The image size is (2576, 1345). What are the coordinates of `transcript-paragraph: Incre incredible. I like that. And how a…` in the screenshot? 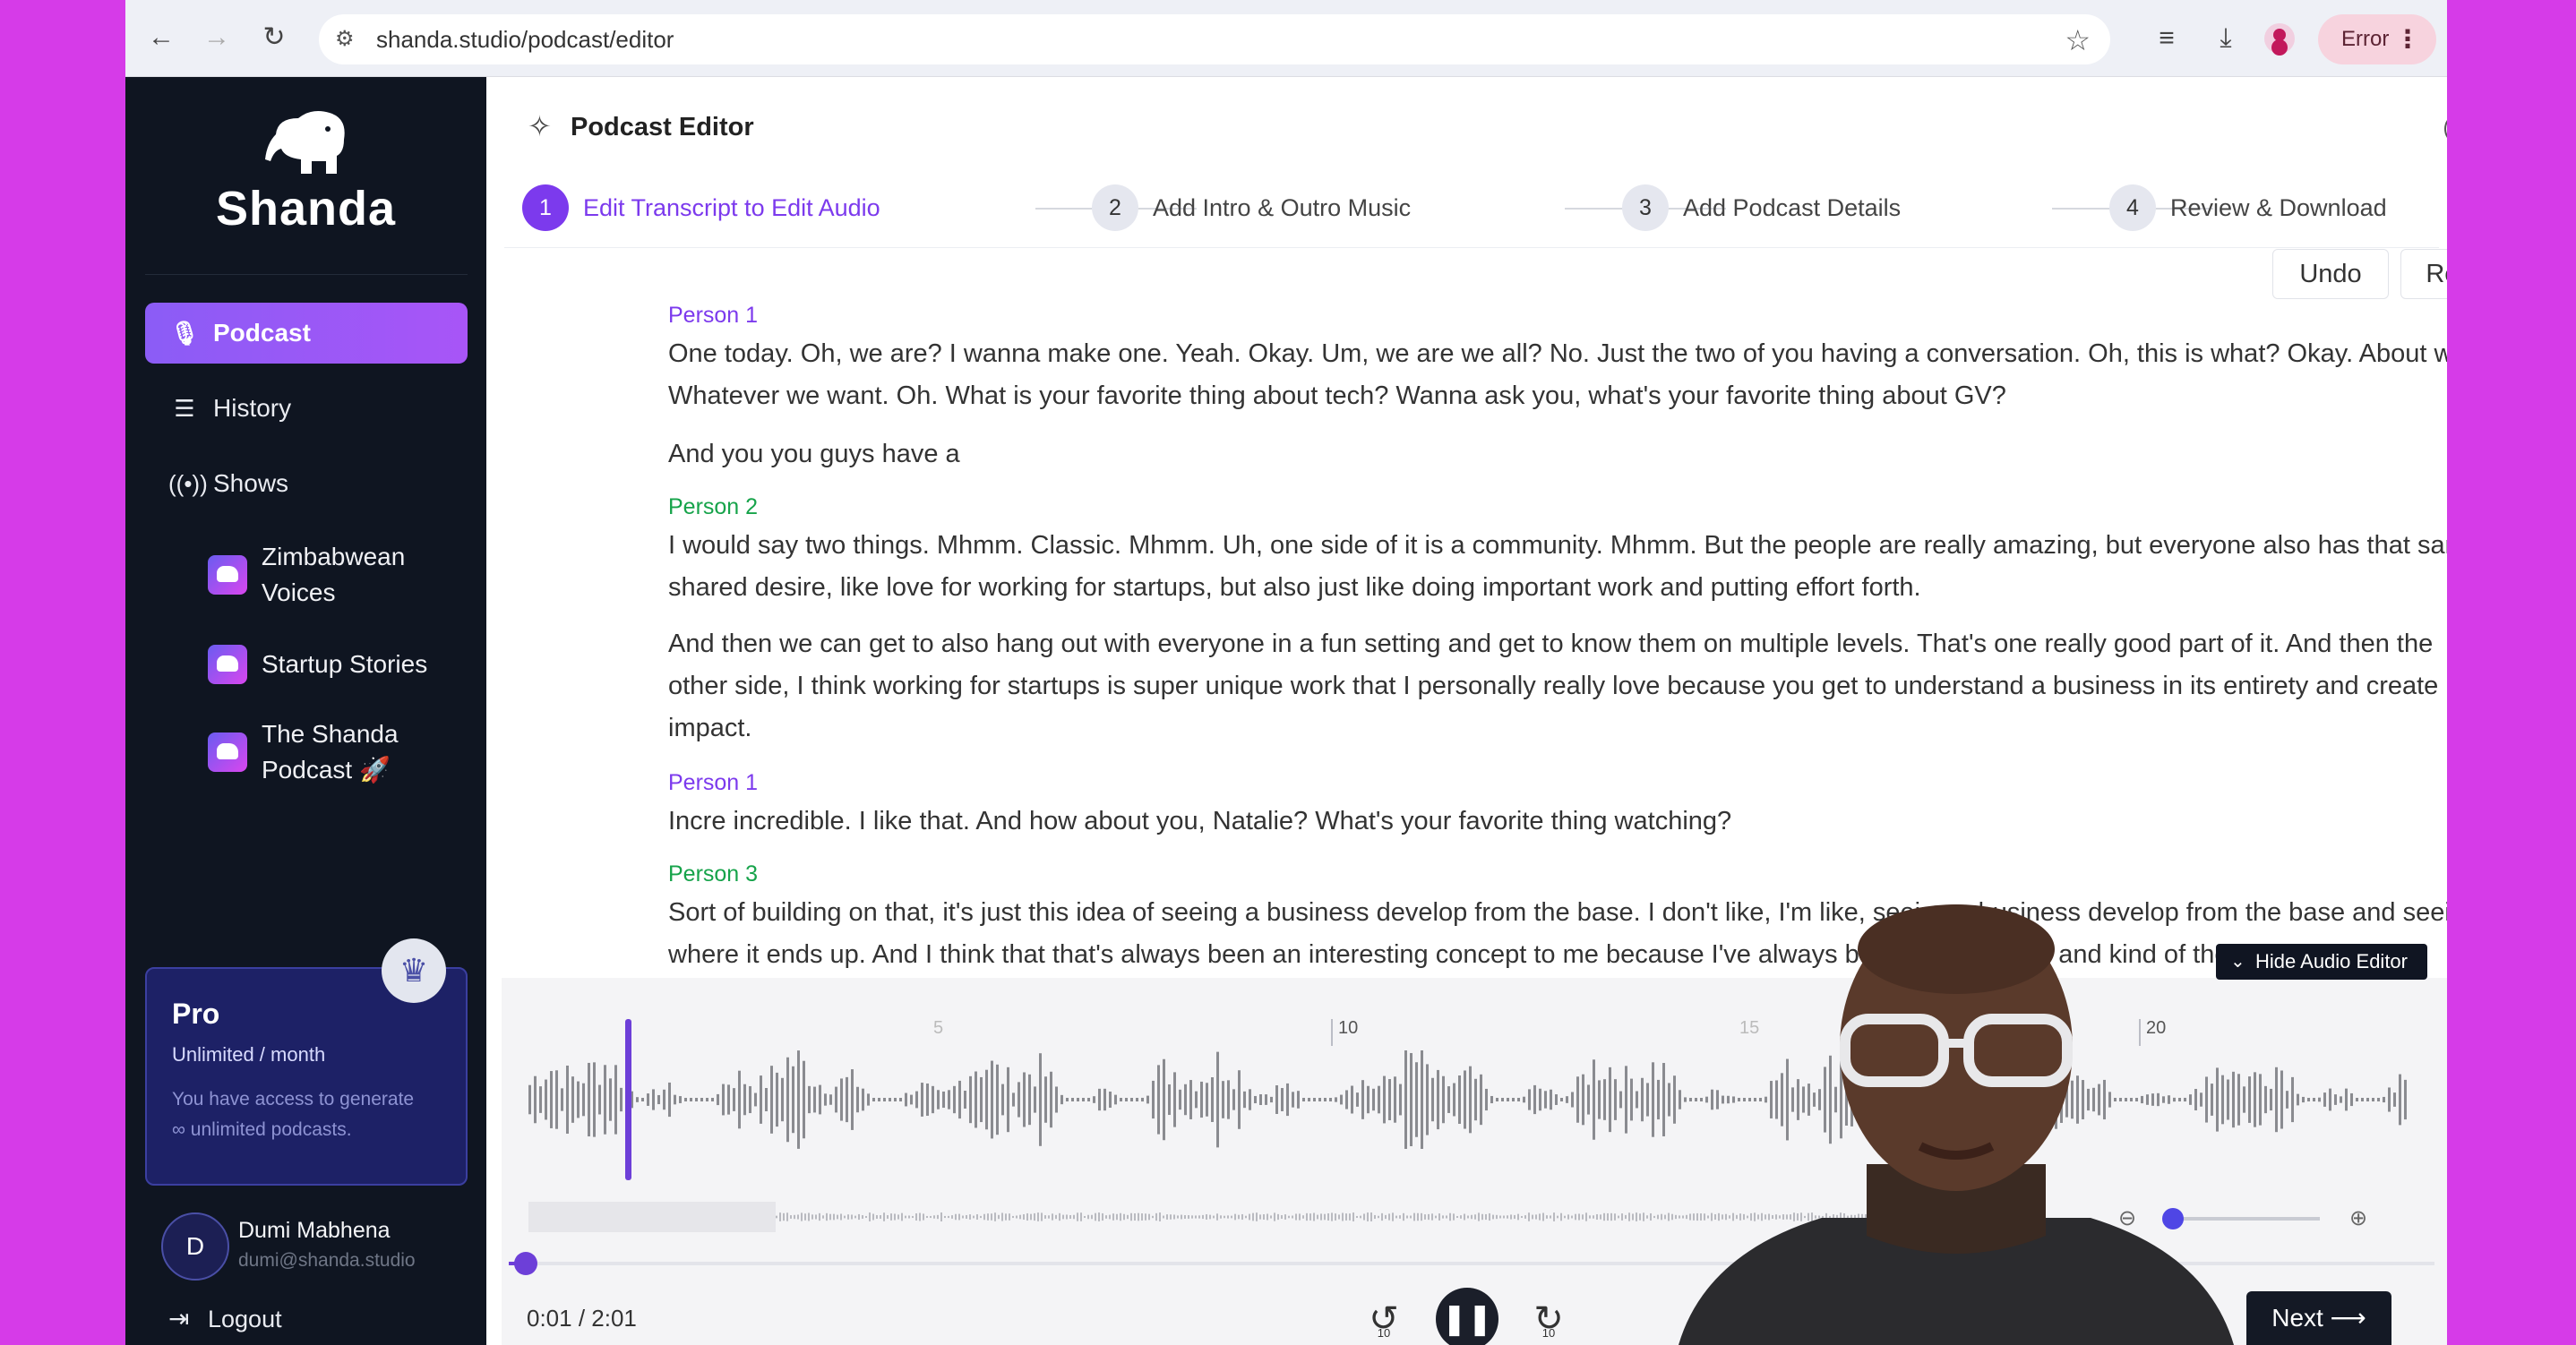 It's located at (1557, 822).